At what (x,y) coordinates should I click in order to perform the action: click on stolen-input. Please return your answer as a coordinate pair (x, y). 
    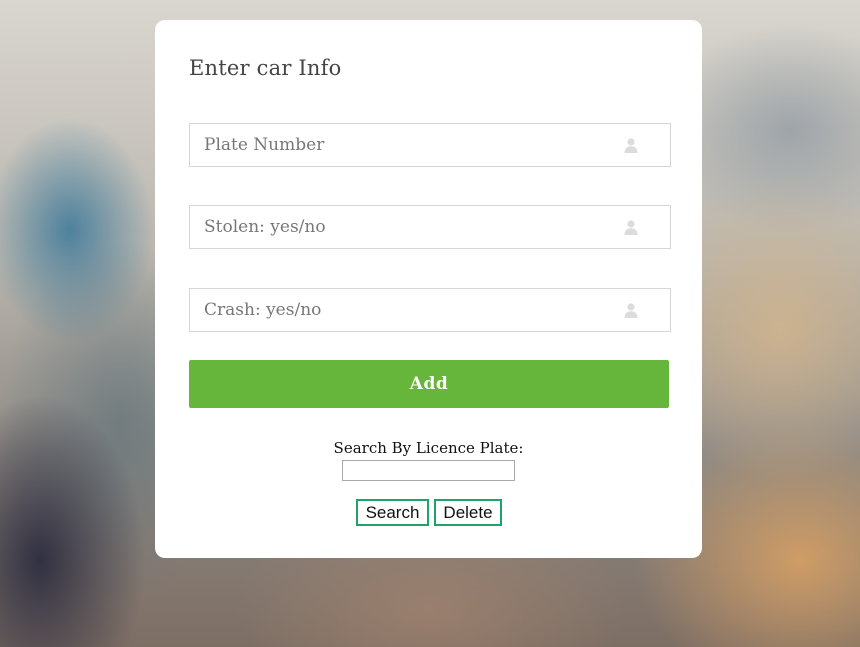
    Looking at the image, I should click on (400, 227).